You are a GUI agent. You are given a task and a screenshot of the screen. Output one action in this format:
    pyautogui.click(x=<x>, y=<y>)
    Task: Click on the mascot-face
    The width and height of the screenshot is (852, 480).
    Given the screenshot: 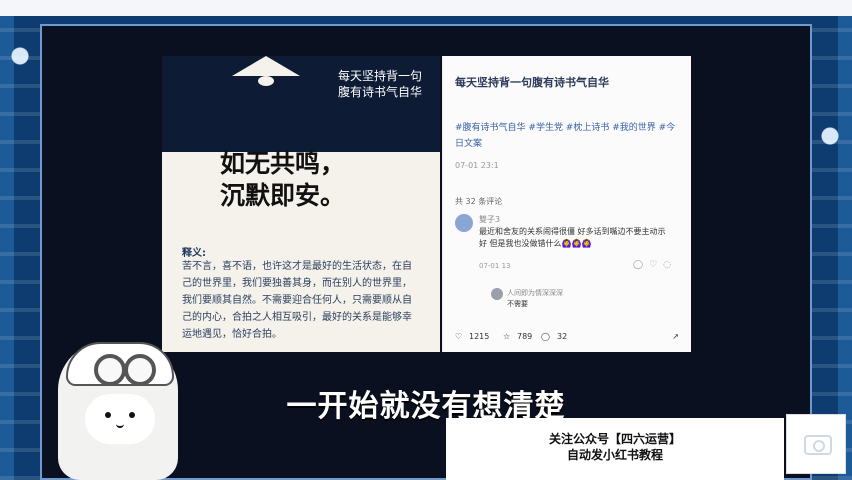 What is the action you would take?
    pyautogui.click(x=120, y=419)
    